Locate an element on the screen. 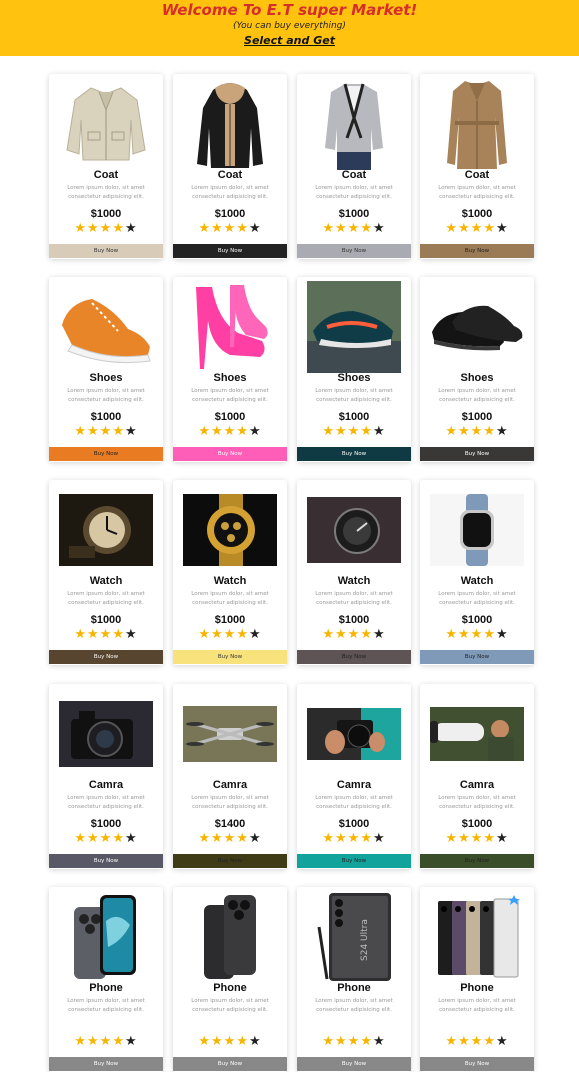 This screenshot has height=1072, width=579. product-name: Coat is located at coordinates (106, 175).